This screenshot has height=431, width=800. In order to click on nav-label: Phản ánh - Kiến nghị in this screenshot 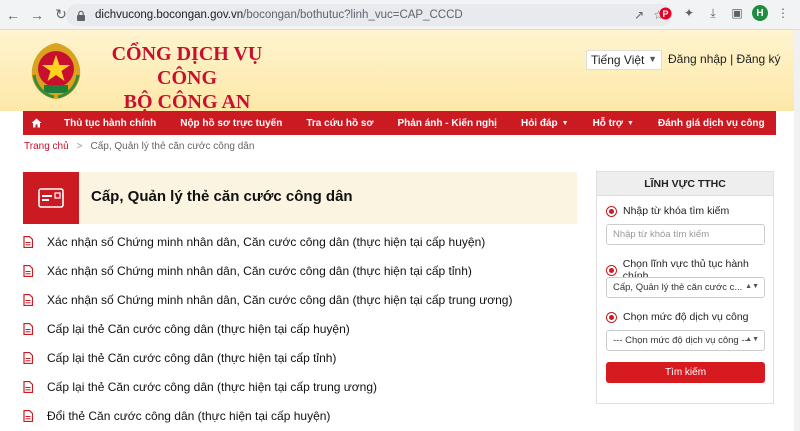, I will do `click(447, 123)`.